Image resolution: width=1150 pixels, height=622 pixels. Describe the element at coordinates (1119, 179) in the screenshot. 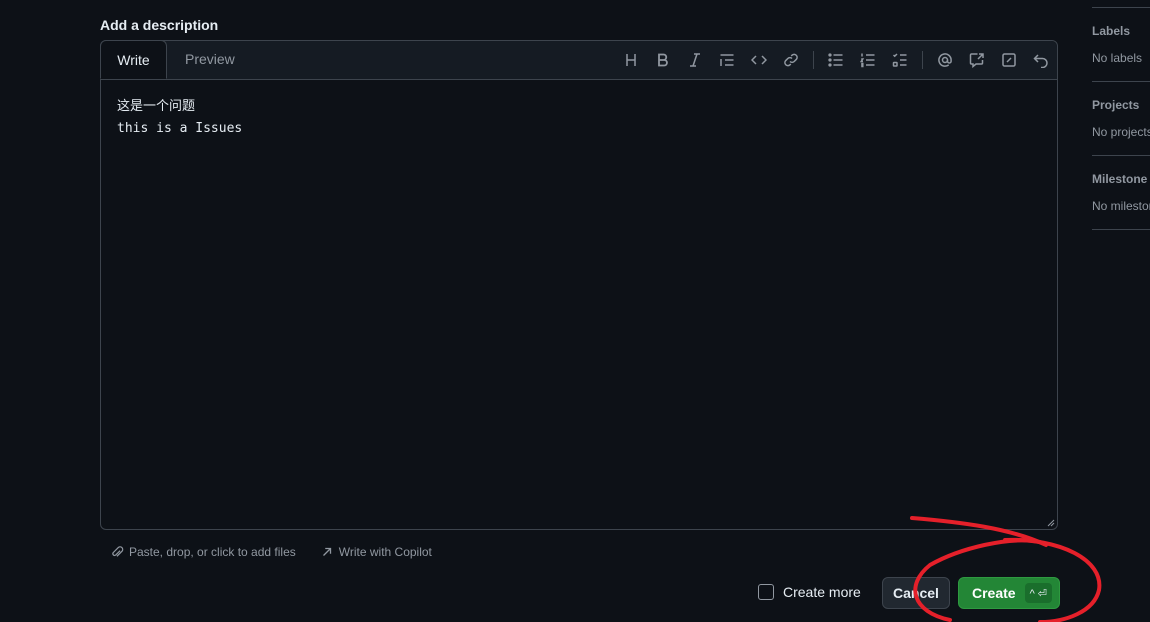

I see `sidebar-milestone-title: Milestone` at that location.